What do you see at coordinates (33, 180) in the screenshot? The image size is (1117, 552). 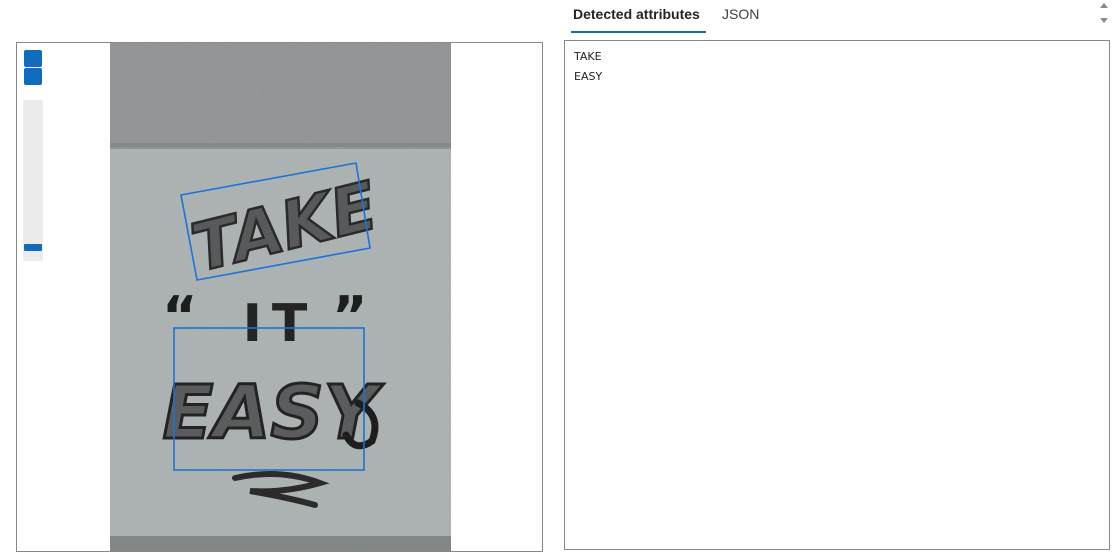 I see `zoom-slider` at bounding box center [33, 180].